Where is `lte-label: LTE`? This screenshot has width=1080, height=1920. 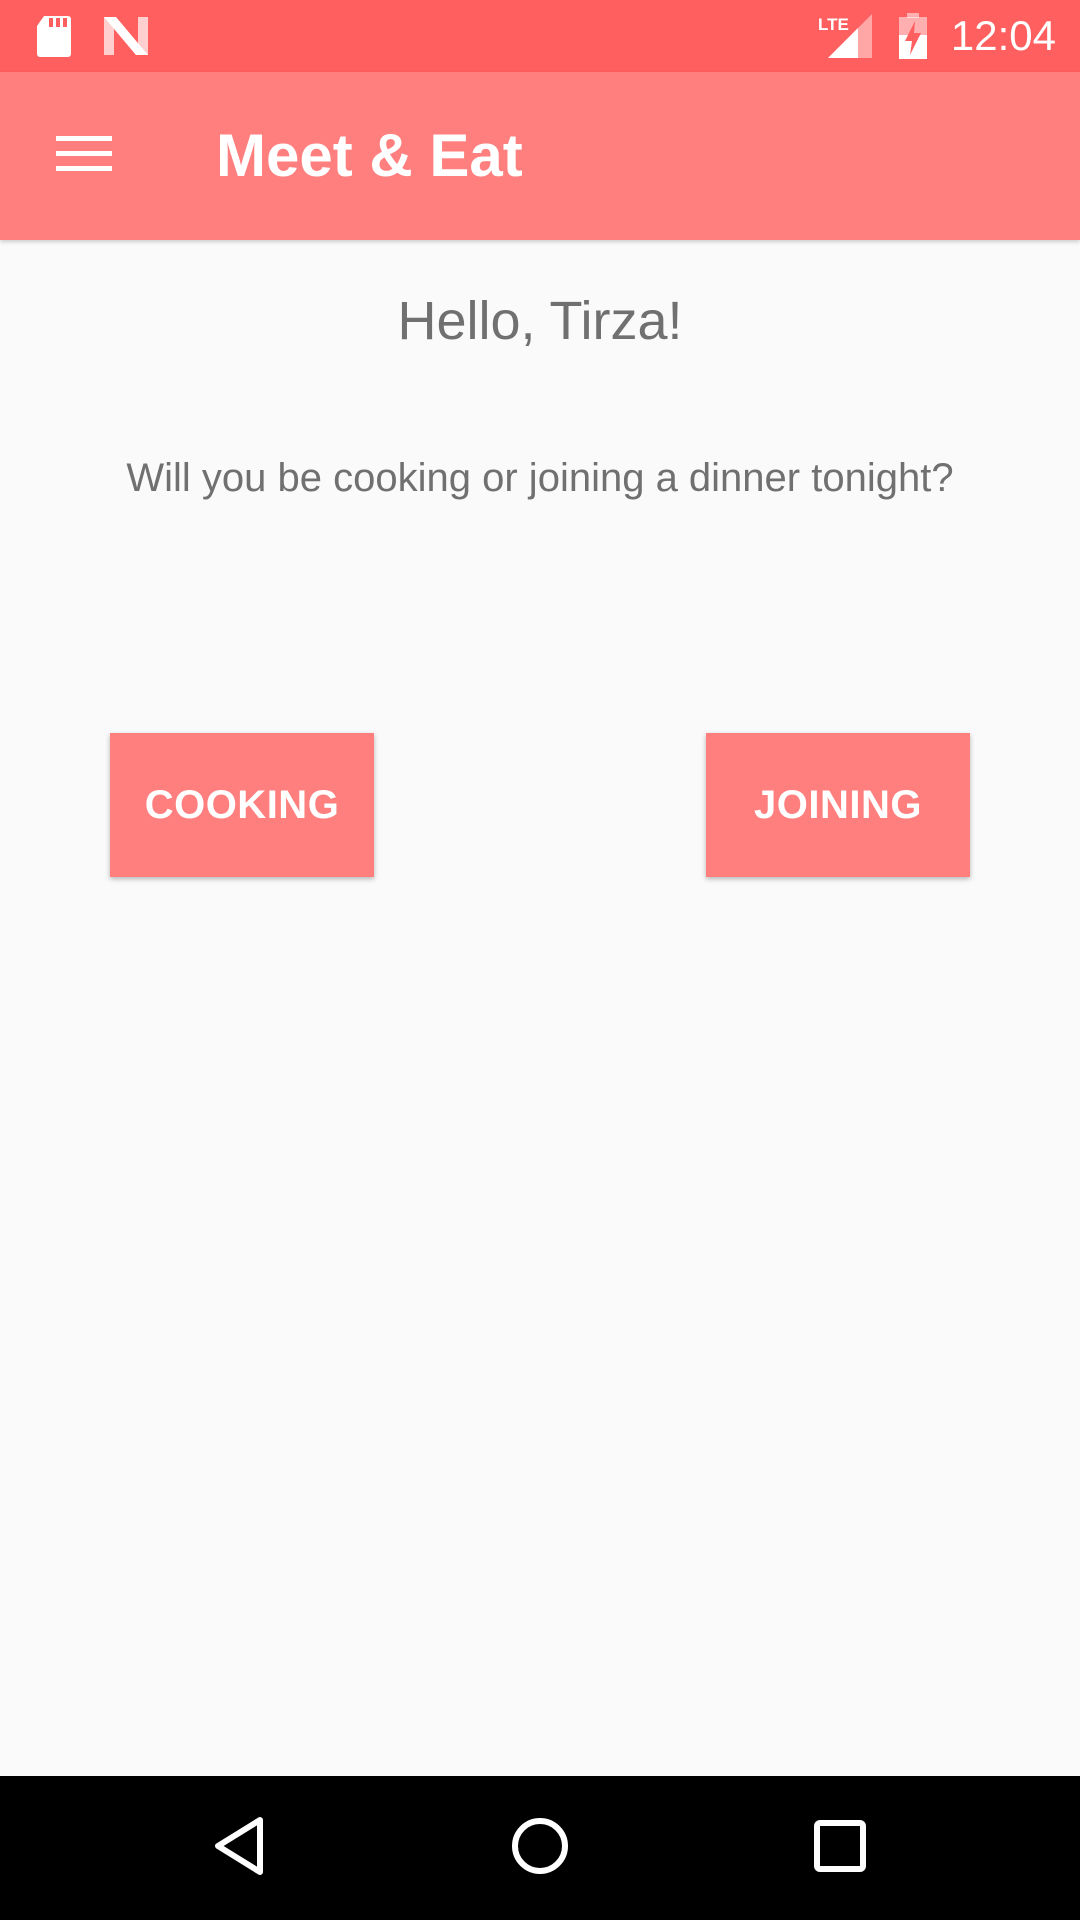 lte-label: LTE is located at coordinates (833, 24).